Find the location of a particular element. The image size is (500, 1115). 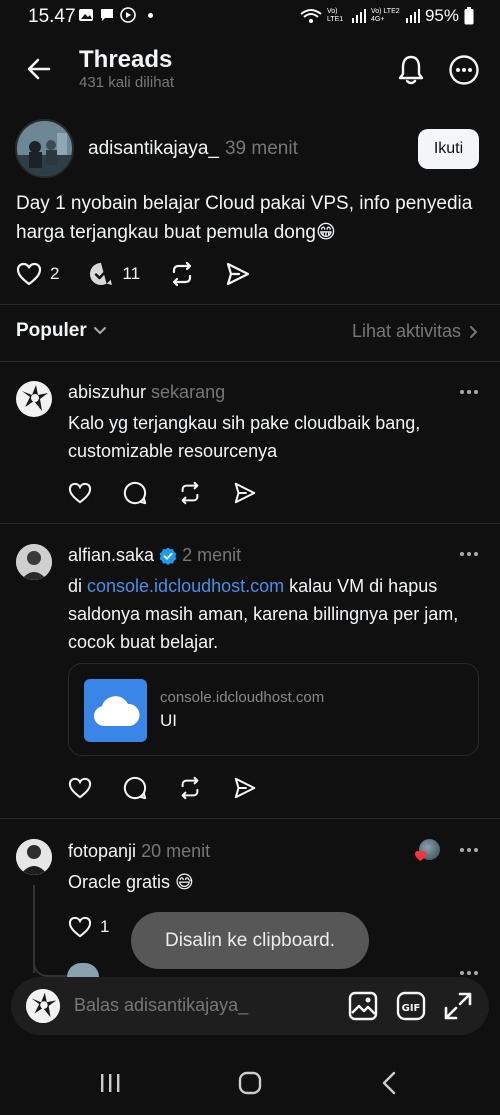

card-domain: console.idcloudhost.com is located at coordinates (242, 697).